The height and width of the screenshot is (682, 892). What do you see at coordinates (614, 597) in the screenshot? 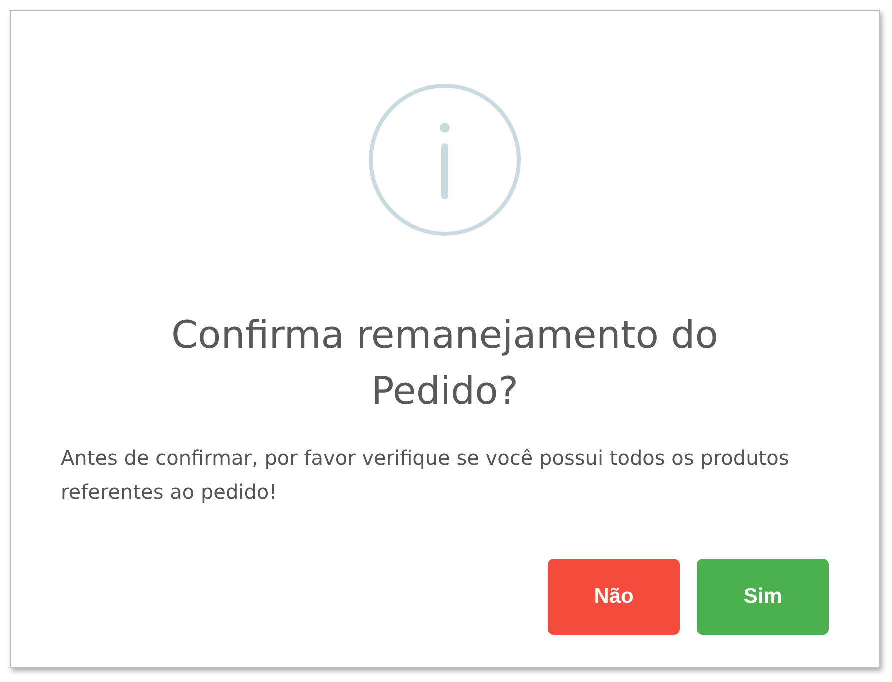
I see `no-button: Não` at bounding box center [614, 597].